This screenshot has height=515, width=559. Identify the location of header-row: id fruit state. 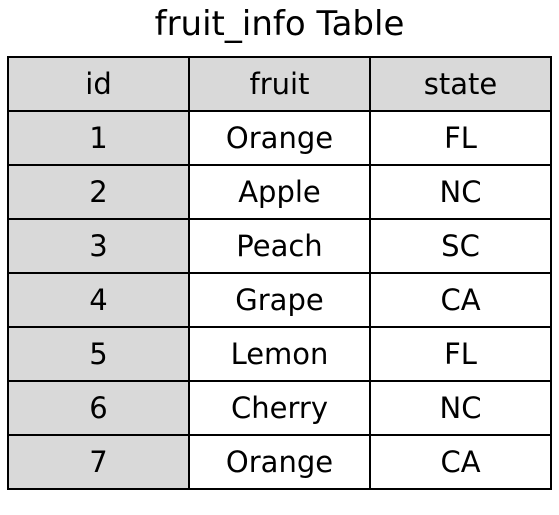
(279, 84).